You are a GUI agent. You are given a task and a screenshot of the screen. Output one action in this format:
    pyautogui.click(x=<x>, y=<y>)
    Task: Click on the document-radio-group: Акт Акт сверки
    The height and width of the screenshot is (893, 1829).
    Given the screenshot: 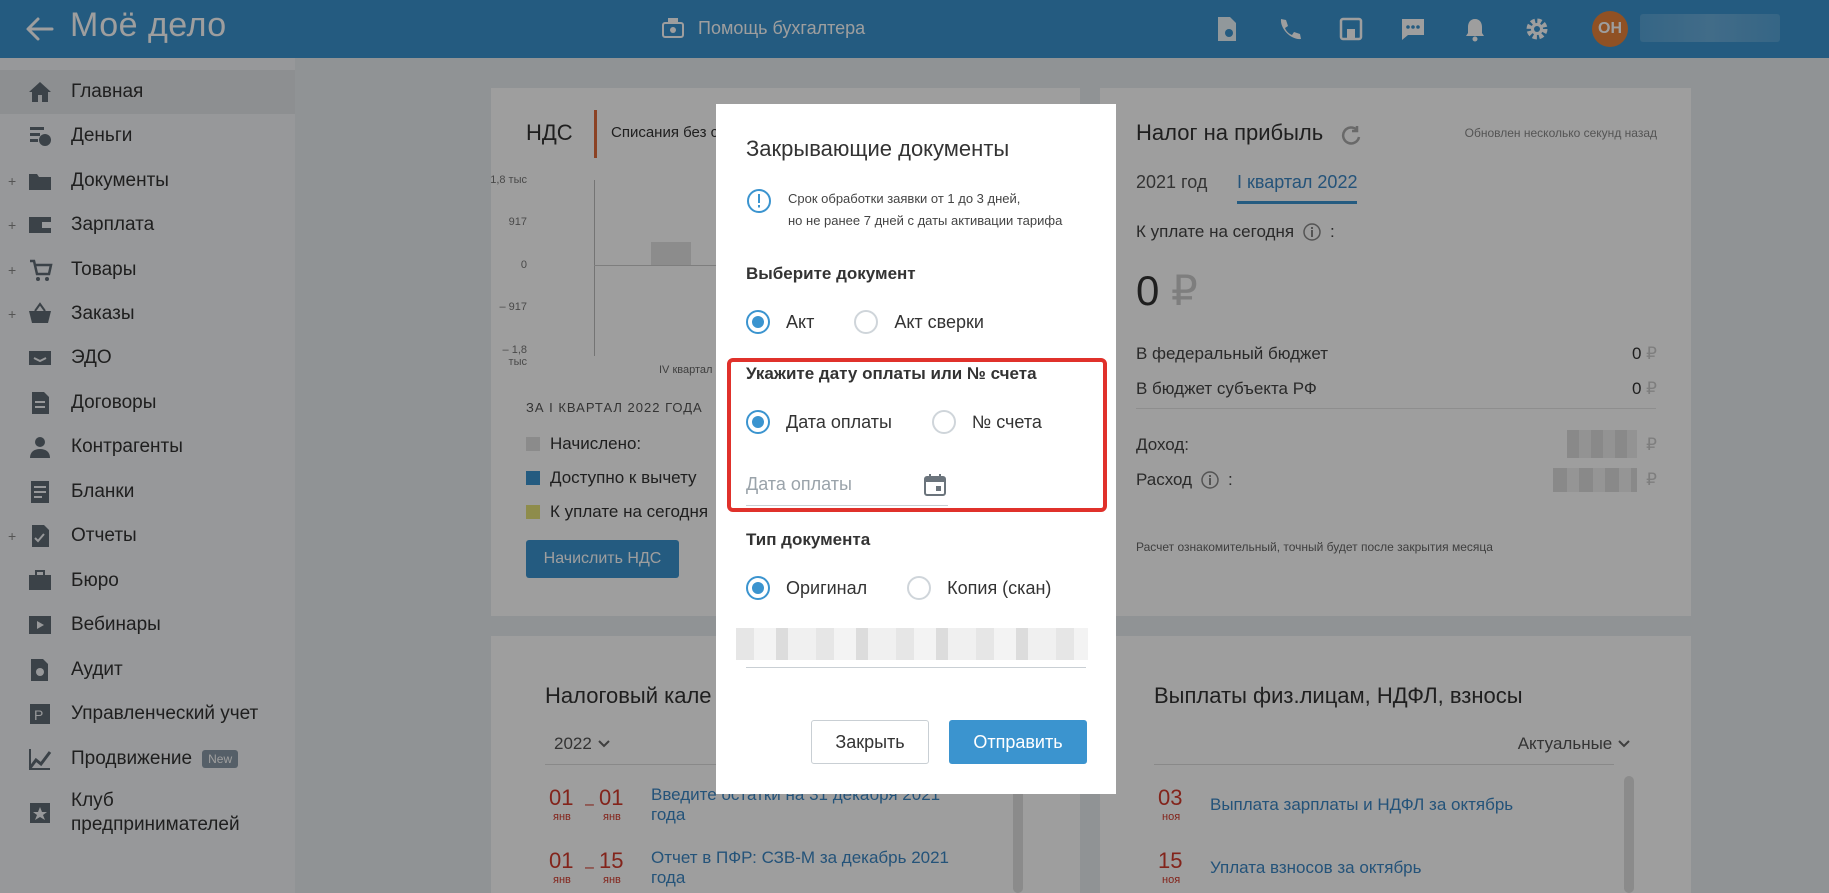 What is the action you would take?
    pyautogui.click(x=865, y=322)
    